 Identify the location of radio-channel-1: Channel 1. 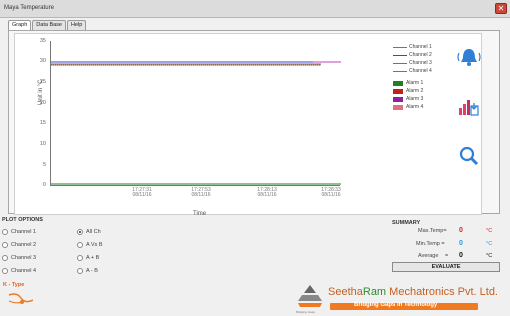
(19, 232).